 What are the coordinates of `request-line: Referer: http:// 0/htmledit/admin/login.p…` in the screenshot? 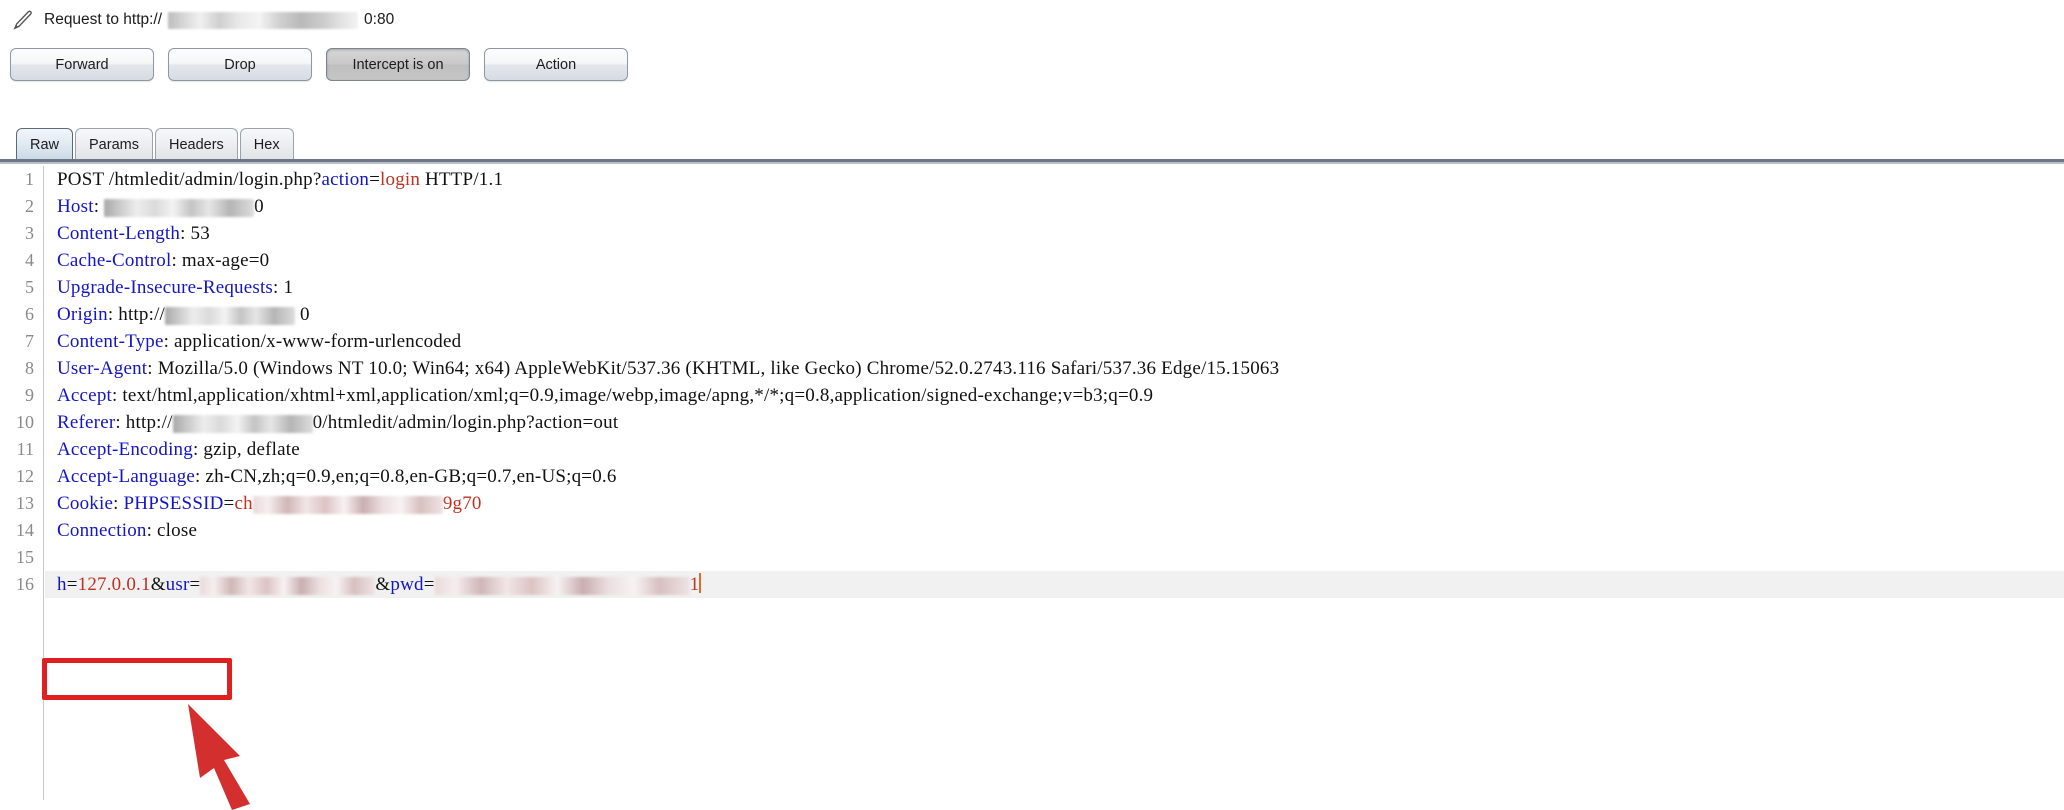 It's located at (1054, 422).